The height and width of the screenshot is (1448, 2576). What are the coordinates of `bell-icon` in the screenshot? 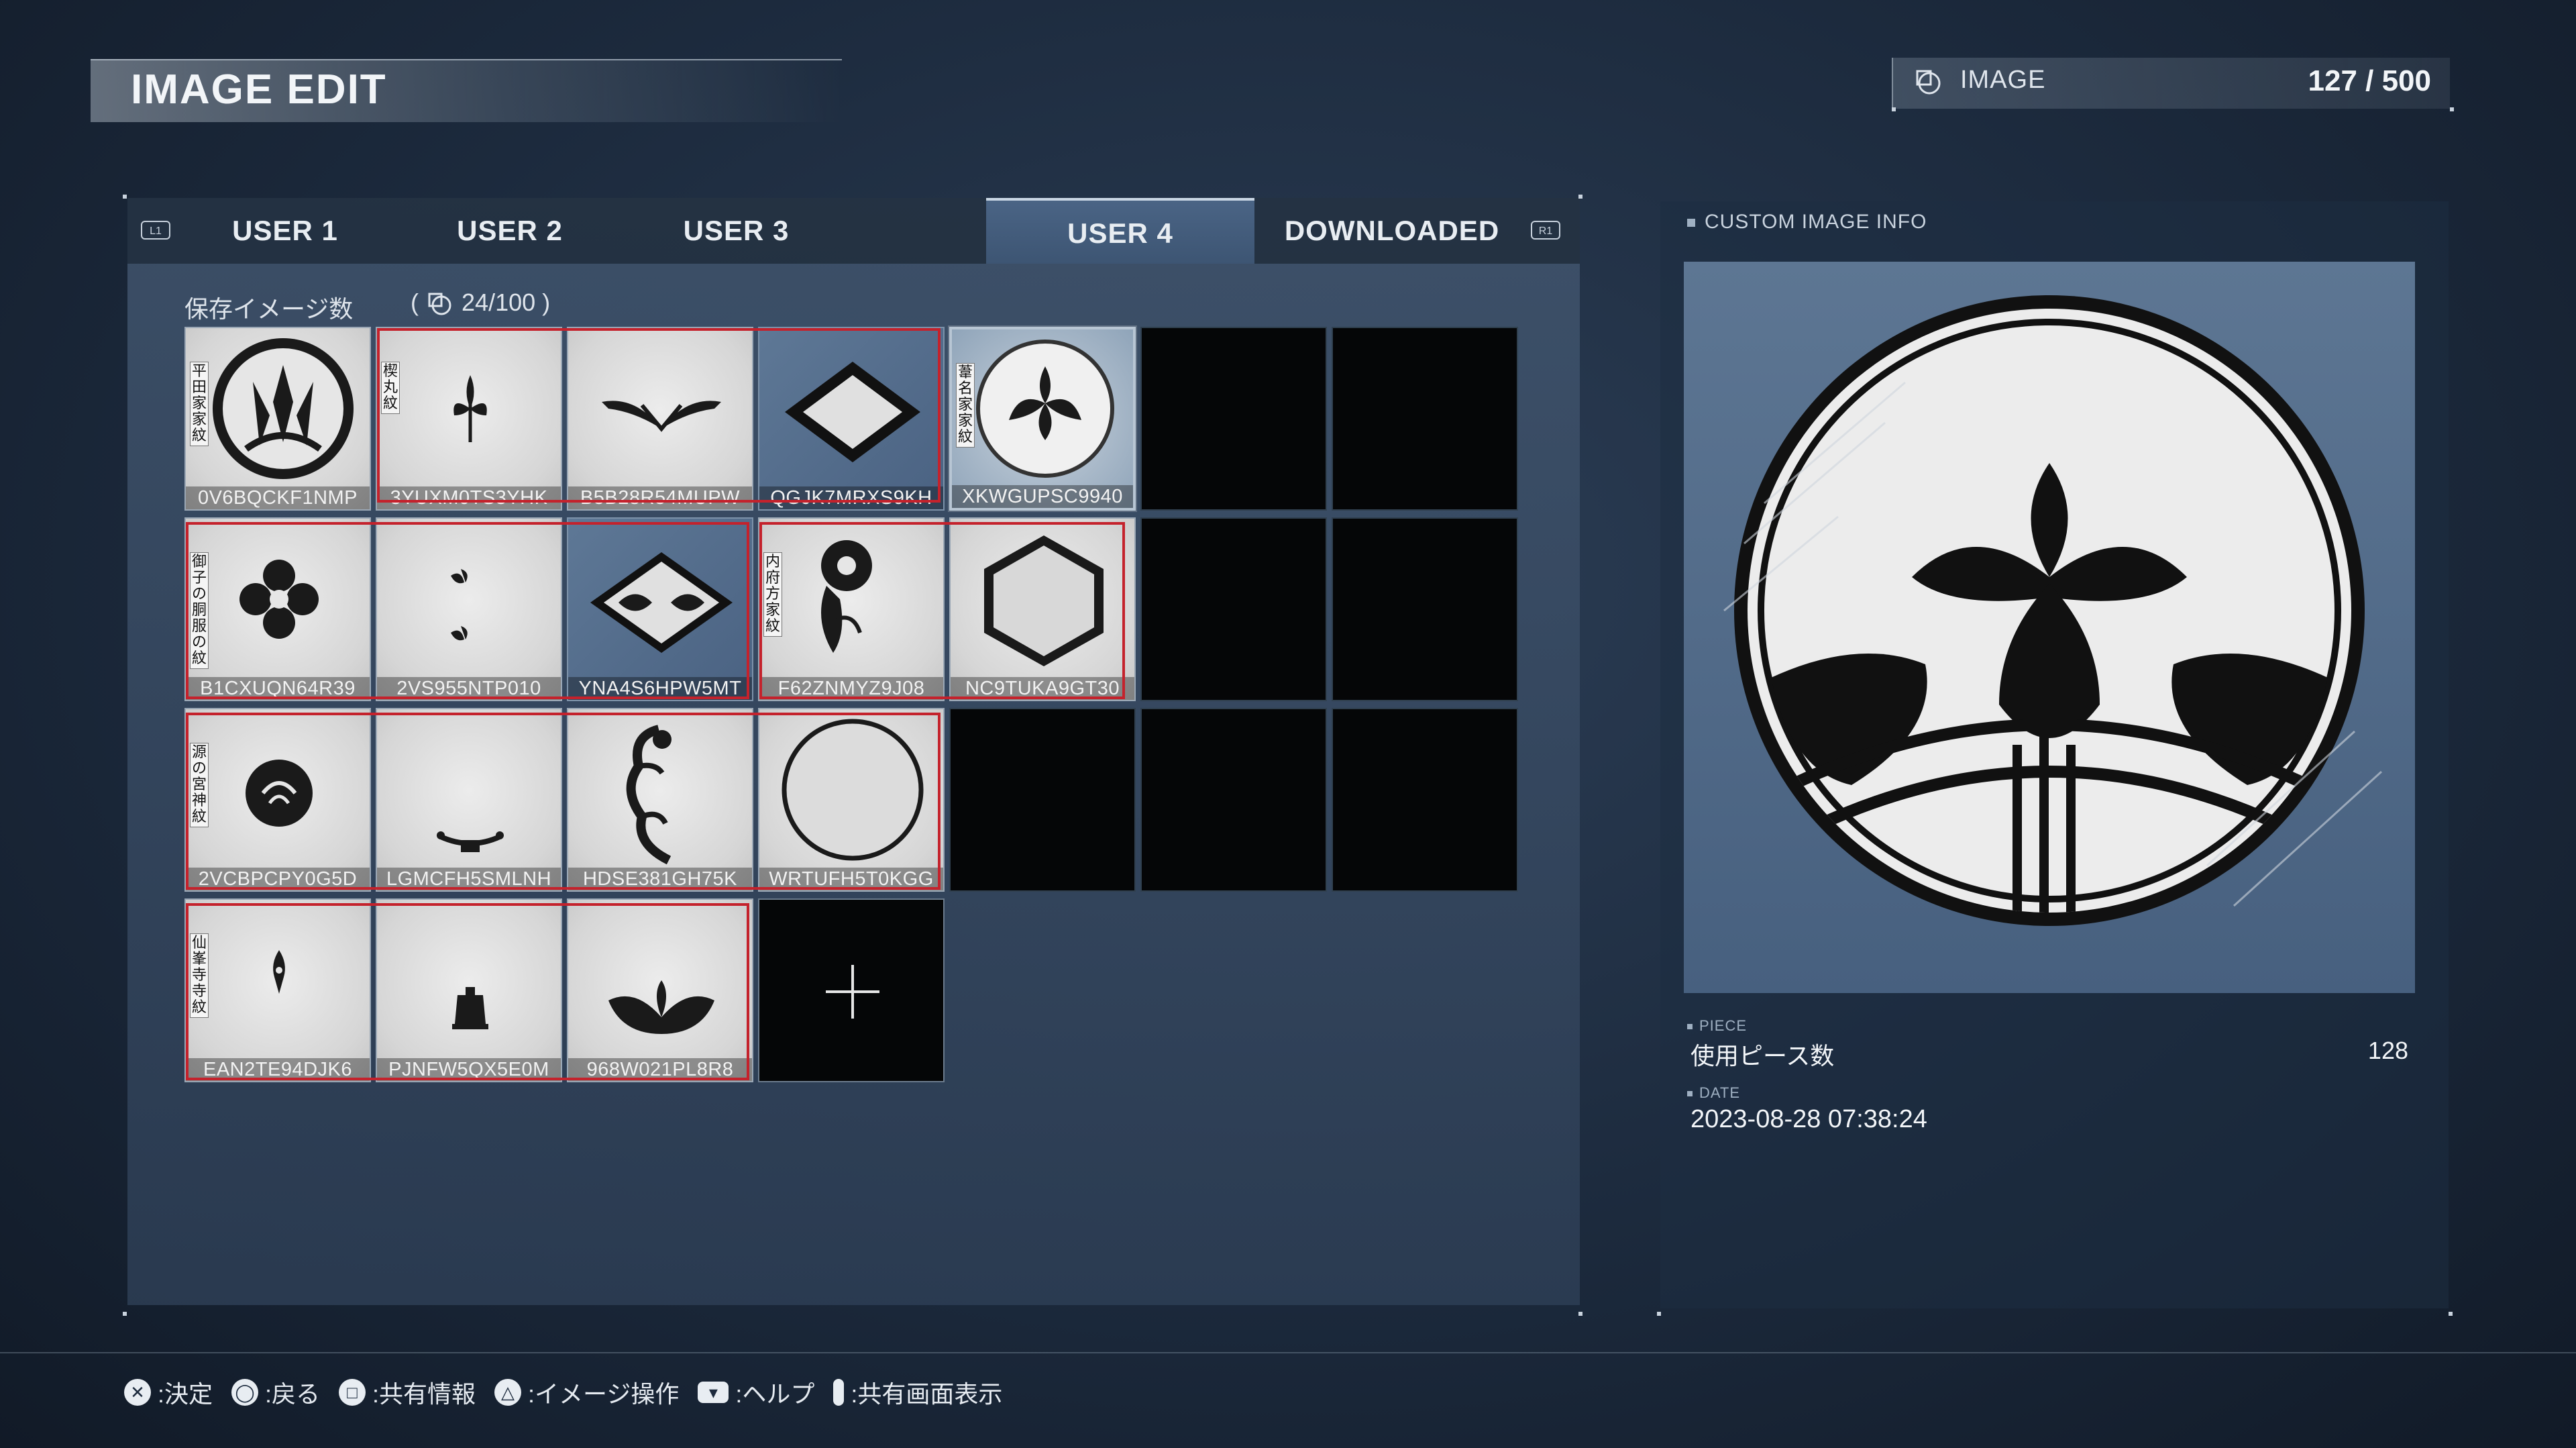 It's located at (470, 1008).